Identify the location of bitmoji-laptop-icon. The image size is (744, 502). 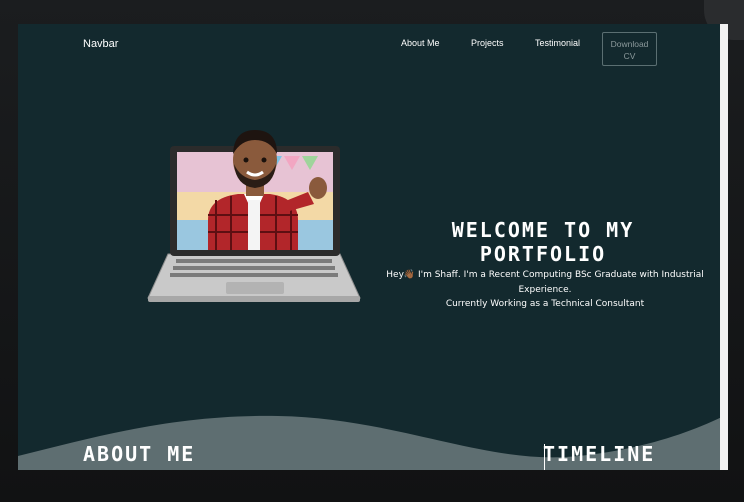
(254, 216).